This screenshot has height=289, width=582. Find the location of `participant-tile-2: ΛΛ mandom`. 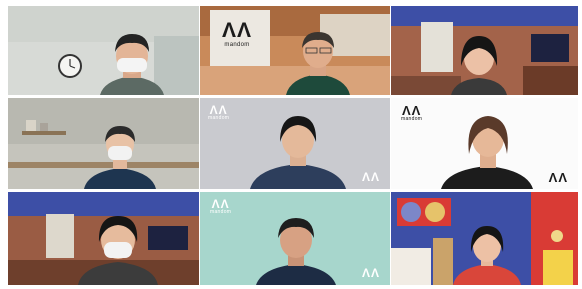

participant-tile-2: ΛΛ mandom is located at coordinates (295, 50).